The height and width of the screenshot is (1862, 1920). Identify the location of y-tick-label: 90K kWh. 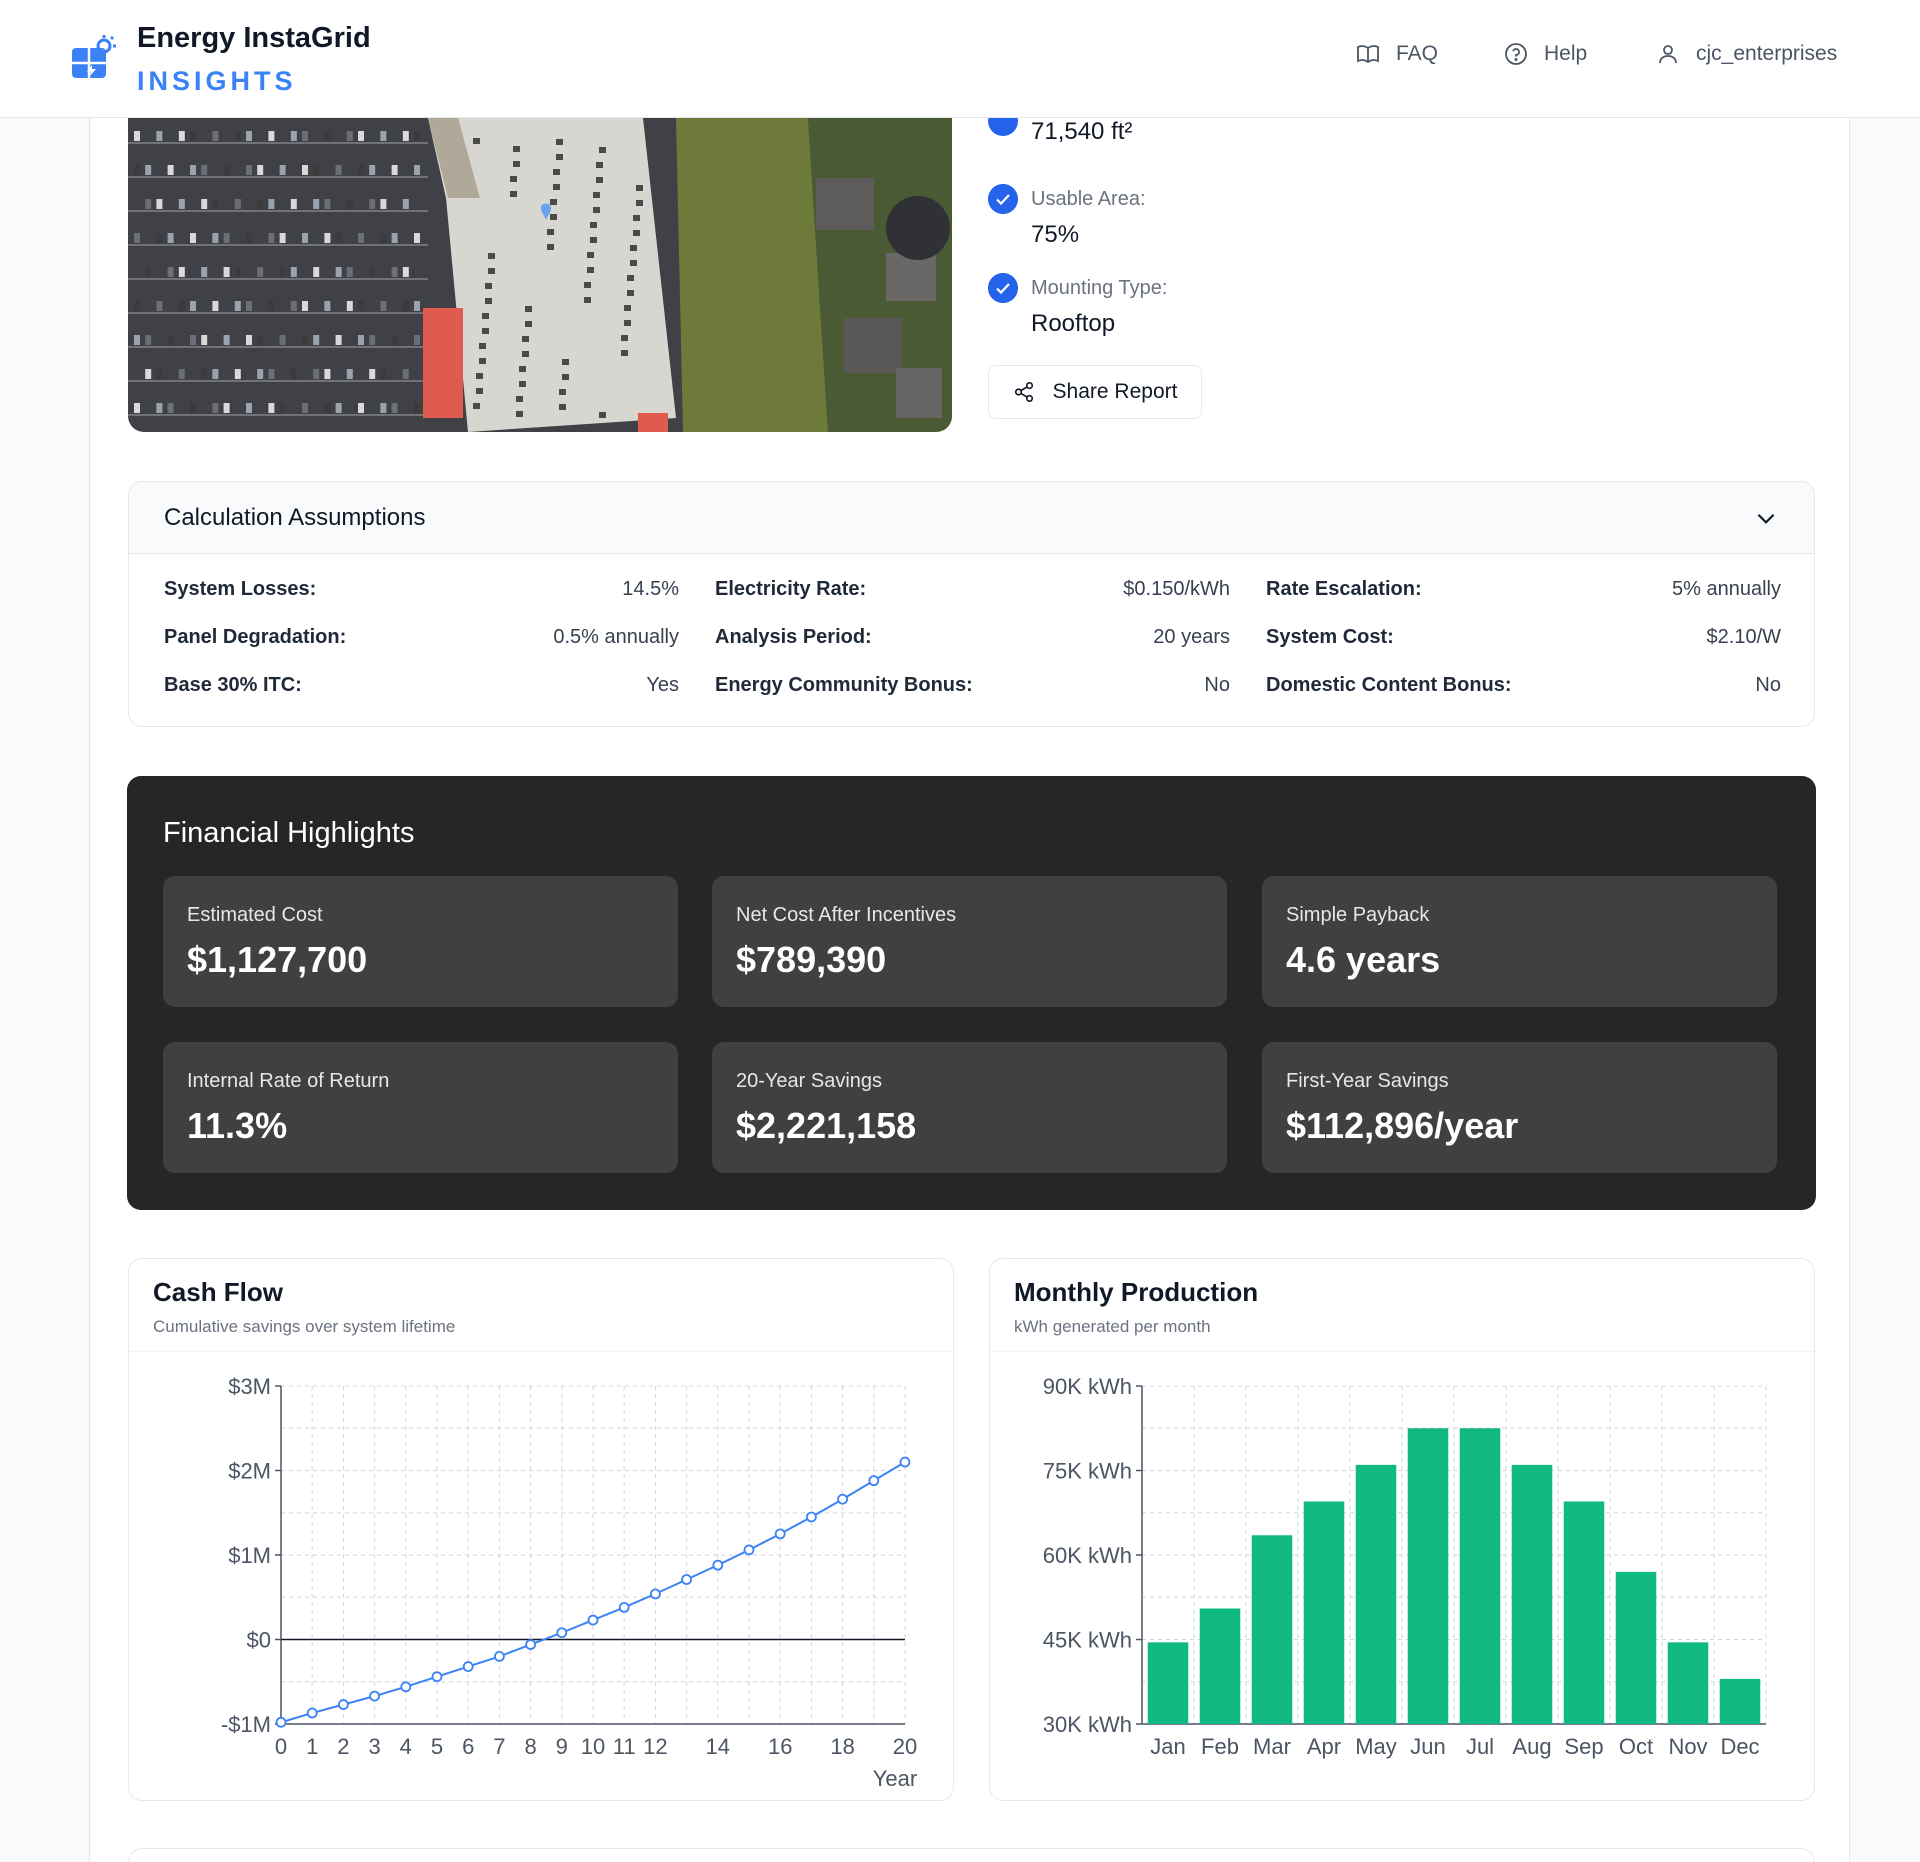
(1087, 1386).